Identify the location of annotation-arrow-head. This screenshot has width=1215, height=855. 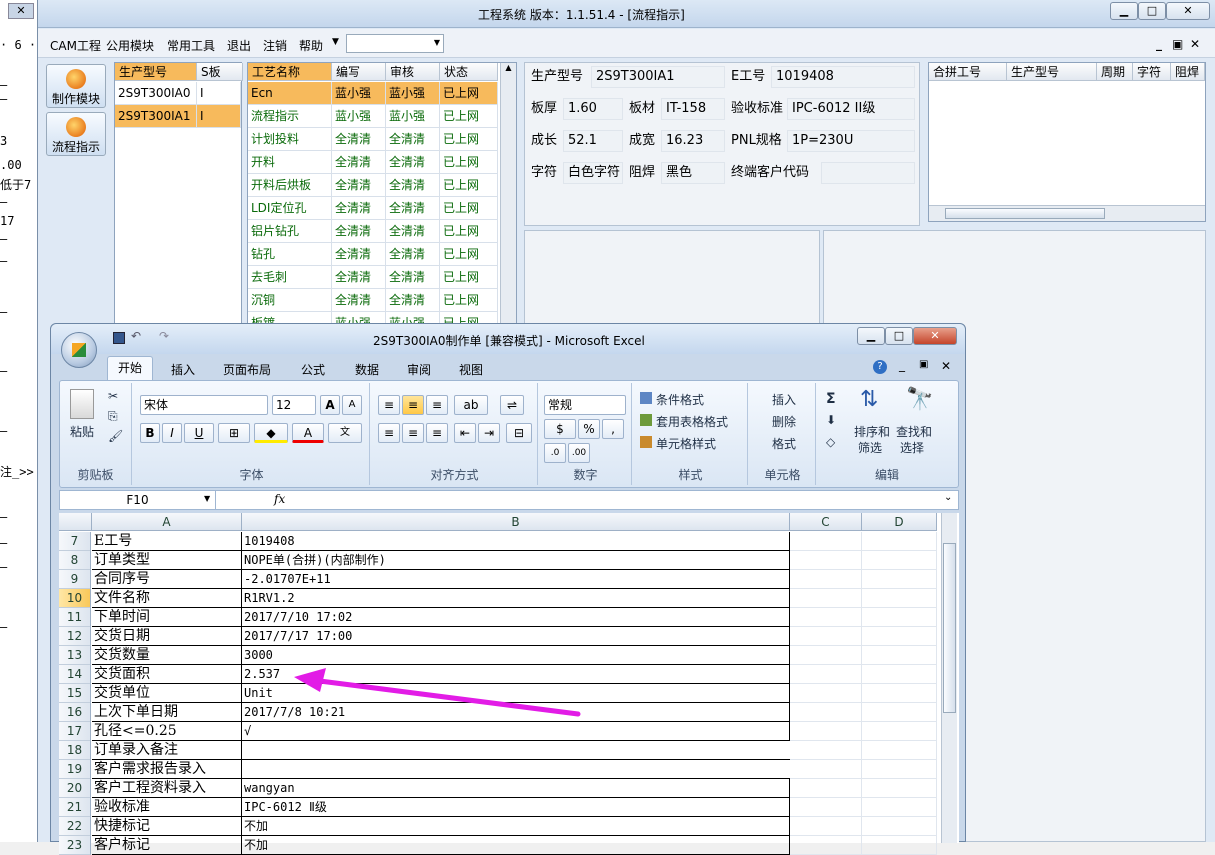
(310, 680).